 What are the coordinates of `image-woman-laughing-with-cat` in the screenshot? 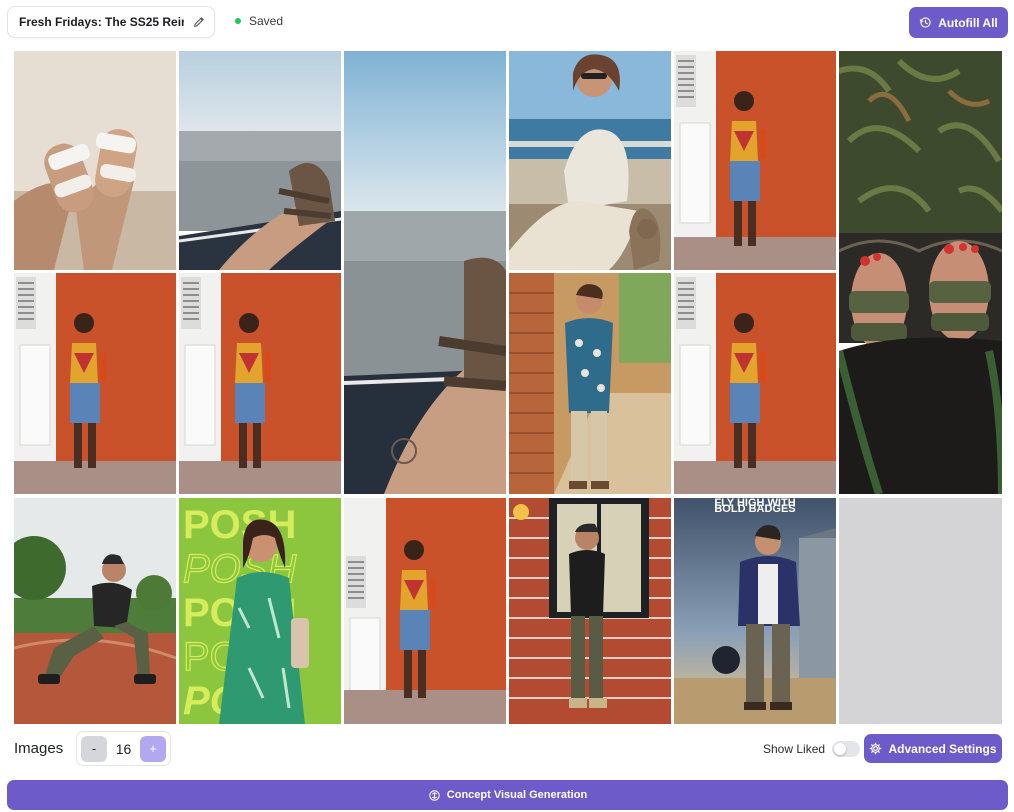 It's located at (590, 160).